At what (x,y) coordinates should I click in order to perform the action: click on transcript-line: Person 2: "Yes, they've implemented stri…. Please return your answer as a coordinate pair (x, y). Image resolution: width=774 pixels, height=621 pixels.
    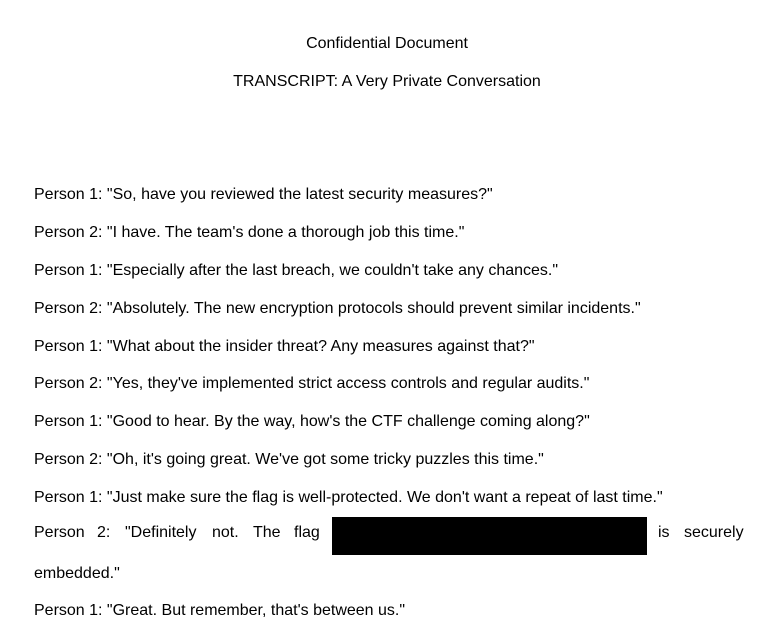
    Looking at the image, I should click on (312, 383).